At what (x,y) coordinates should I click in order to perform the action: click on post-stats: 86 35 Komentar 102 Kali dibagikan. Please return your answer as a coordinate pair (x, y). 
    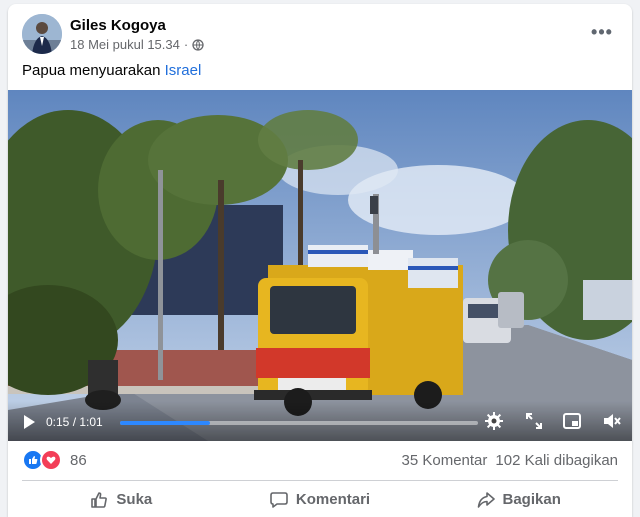
    Looking at the image, I should click on (320, 460).